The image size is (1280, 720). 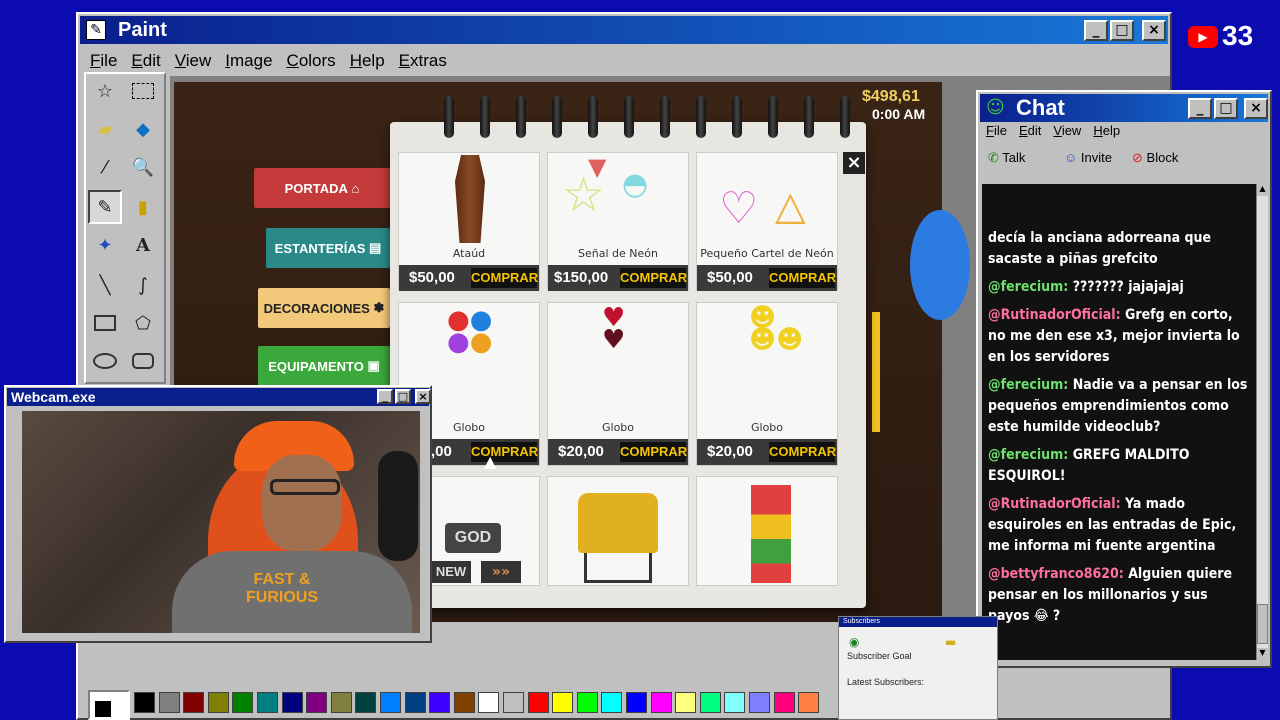 What do you see at coordinates (105, 91) in the screenshot?
I see `free-select-icon: ☆` at bounding box center [105, 91].